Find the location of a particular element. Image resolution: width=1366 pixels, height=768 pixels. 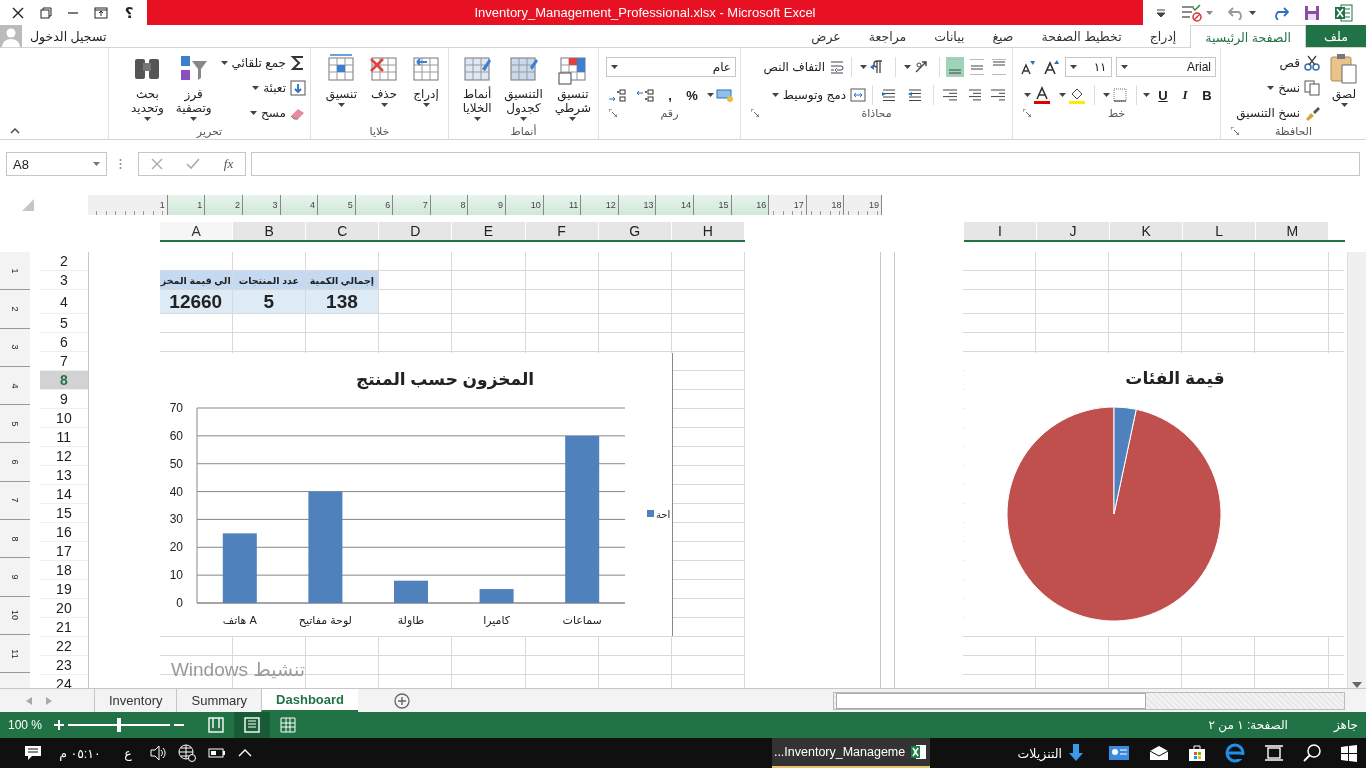

chevron-up-icon is located at coordinates (245, 753).